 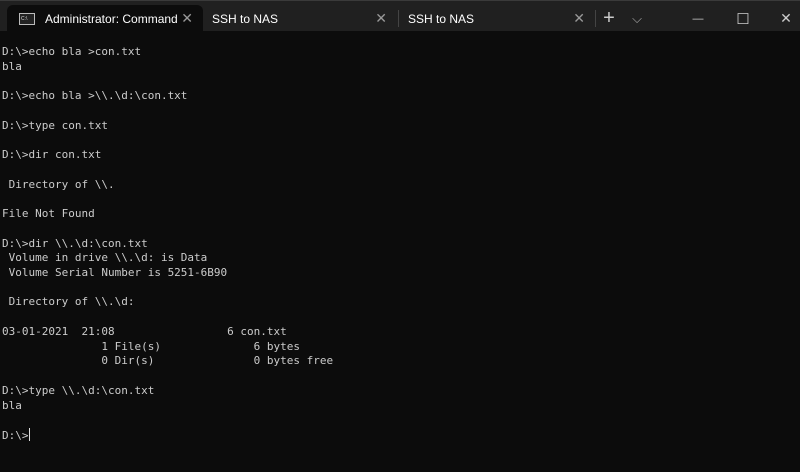 I want to click on terminal-line: 0 Dir(s) 0 bytes free, so click(x=168, y=361).